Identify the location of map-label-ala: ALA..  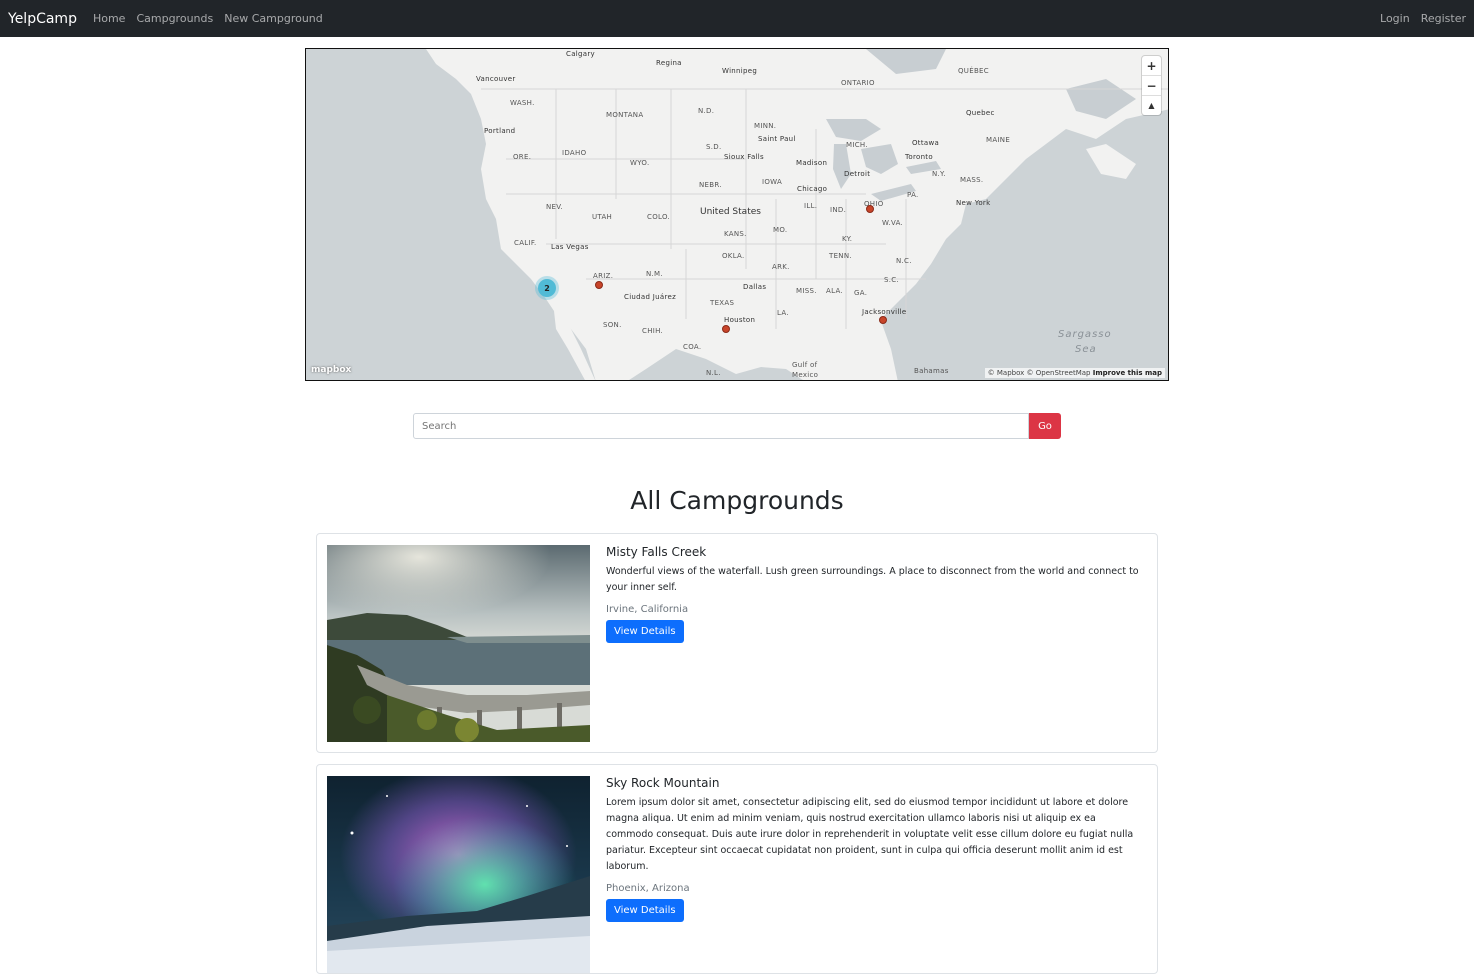
(834, 291).